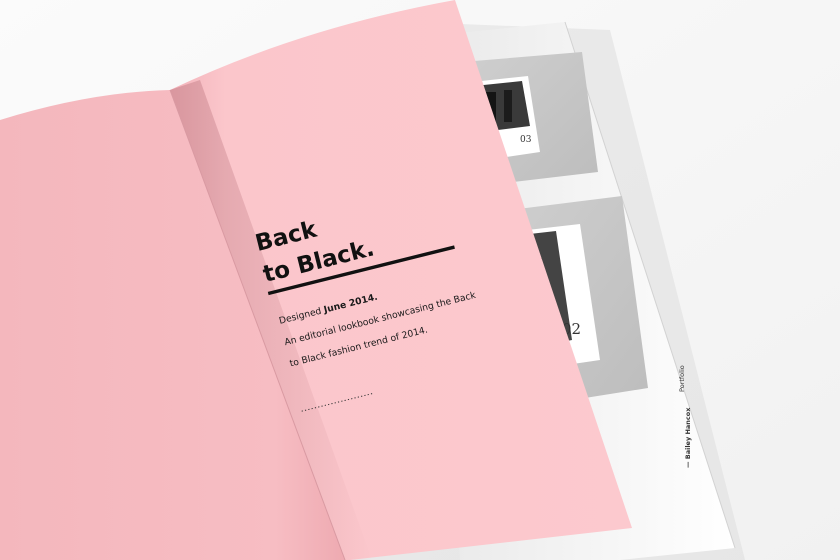 The width and height of the screenshot is (840, 560). I want to click on photo-number-top: 03, so click(526, 140).